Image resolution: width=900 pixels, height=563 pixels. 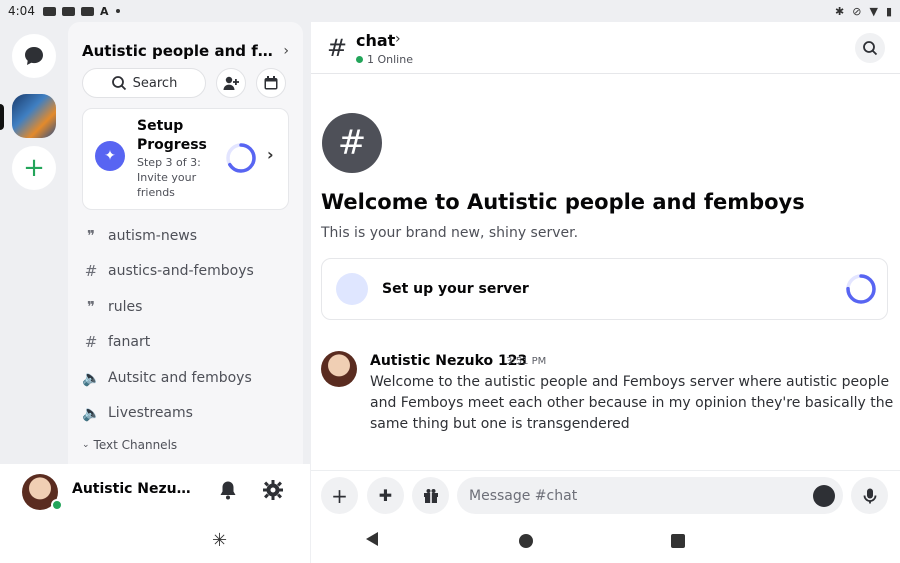 What do you see at coordinates (192, 343) in the screenshot?
I see `channel-item: # fanart` at bounding box center [192, 343].